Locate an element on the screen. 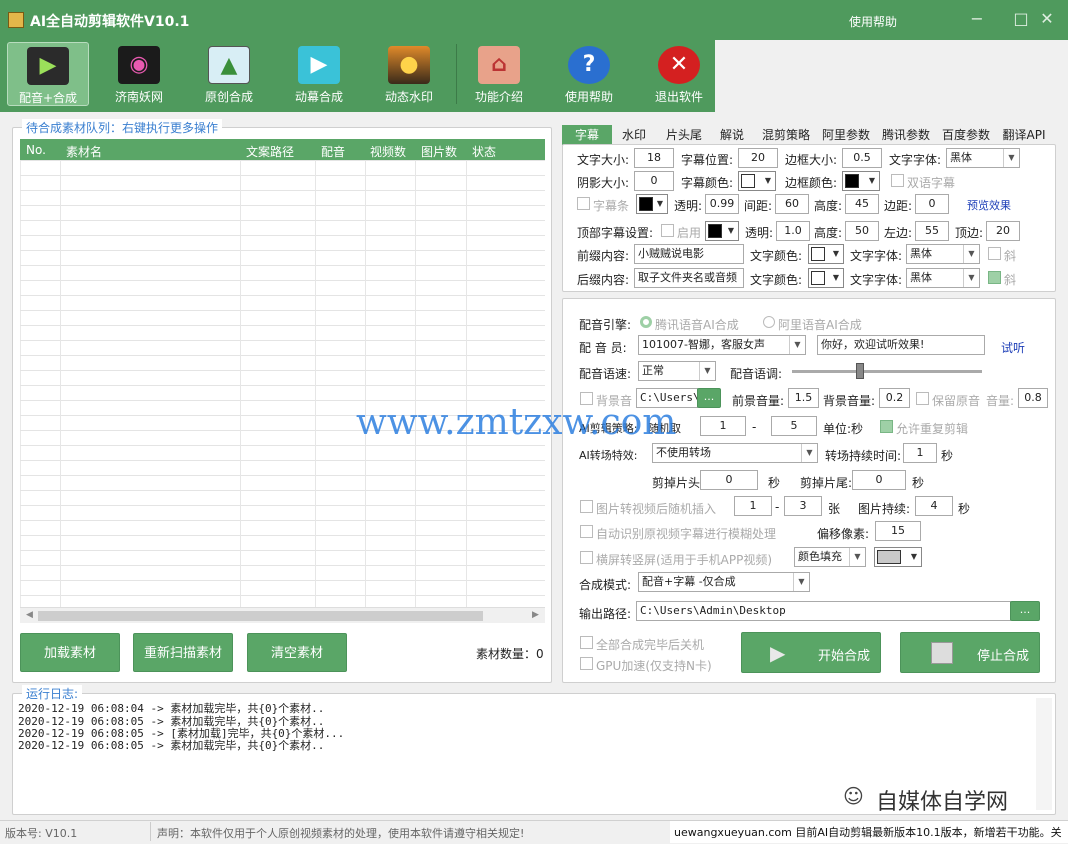 The image size is (1068, 844). tab-translate: 翻译API is located at coordinates (1024, 135).